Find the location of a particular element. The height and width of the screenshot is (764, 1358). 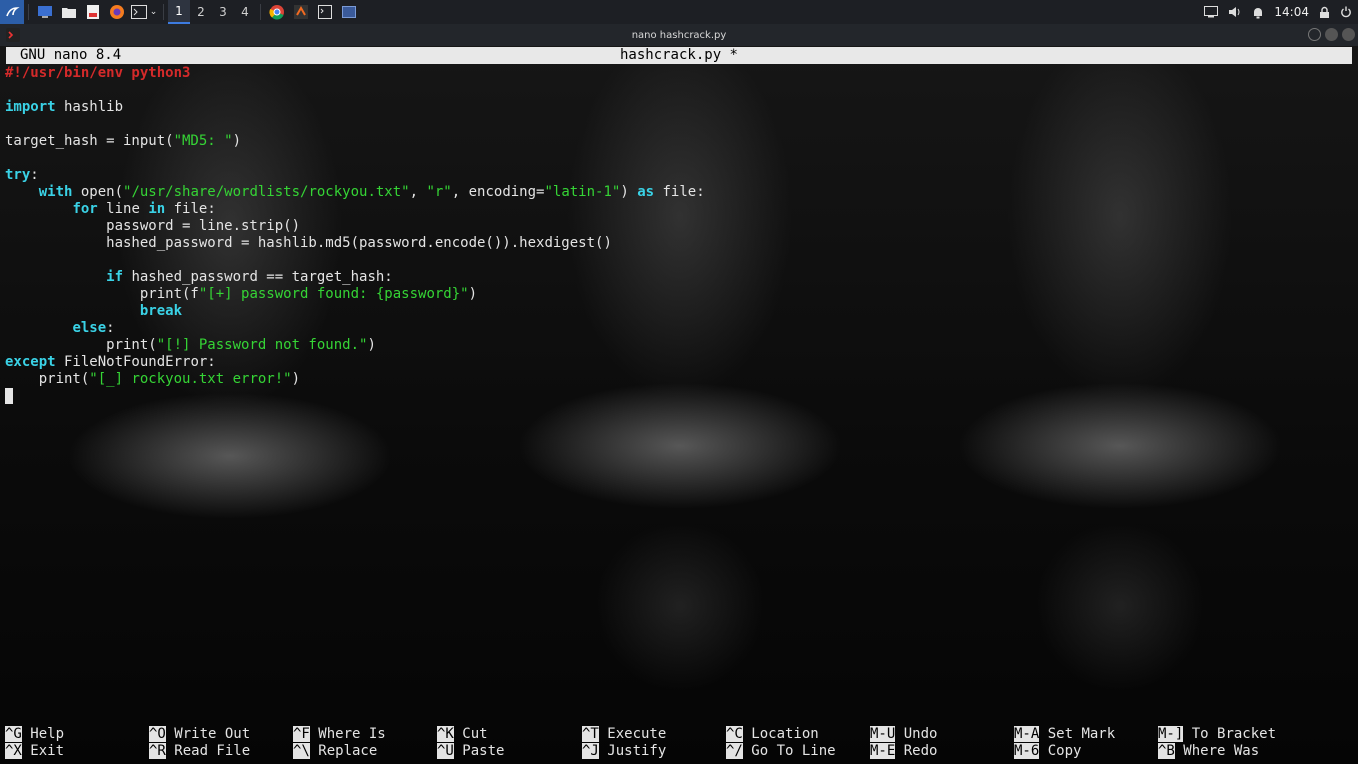

workspace-3: 3 is located at coordinates (223, 12).